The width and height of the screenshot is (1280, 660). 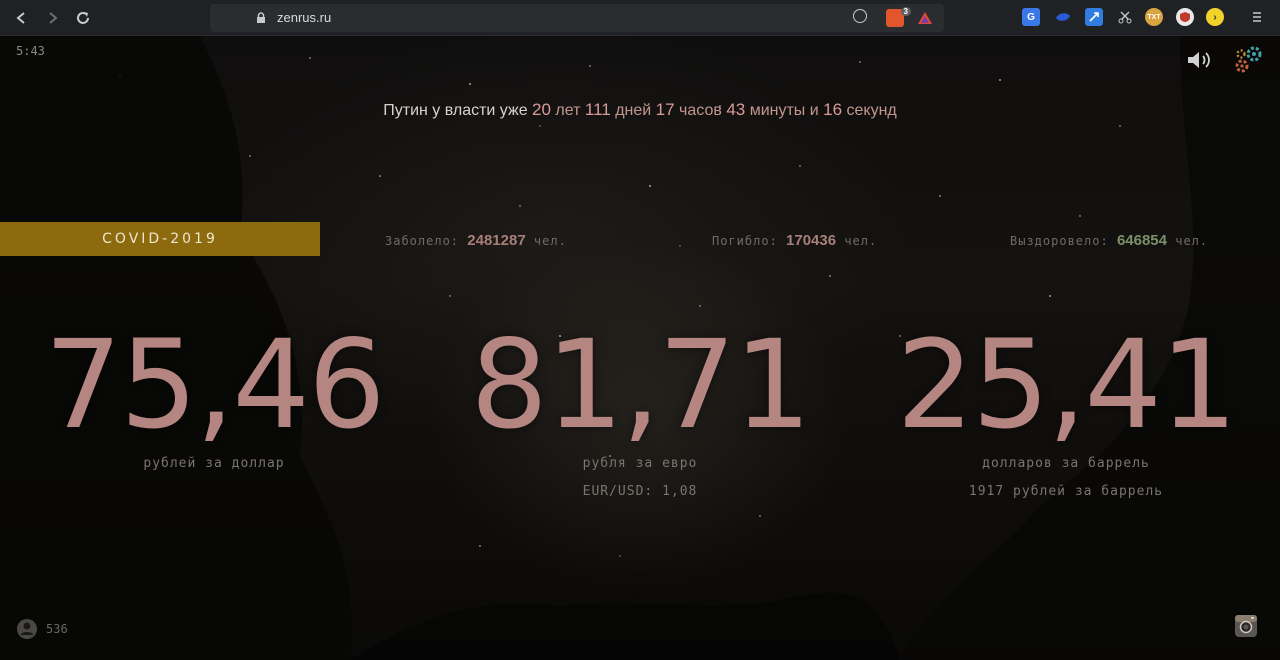 I want to click on putin-seconds-unit: секунд, so click(x=871, y=110).